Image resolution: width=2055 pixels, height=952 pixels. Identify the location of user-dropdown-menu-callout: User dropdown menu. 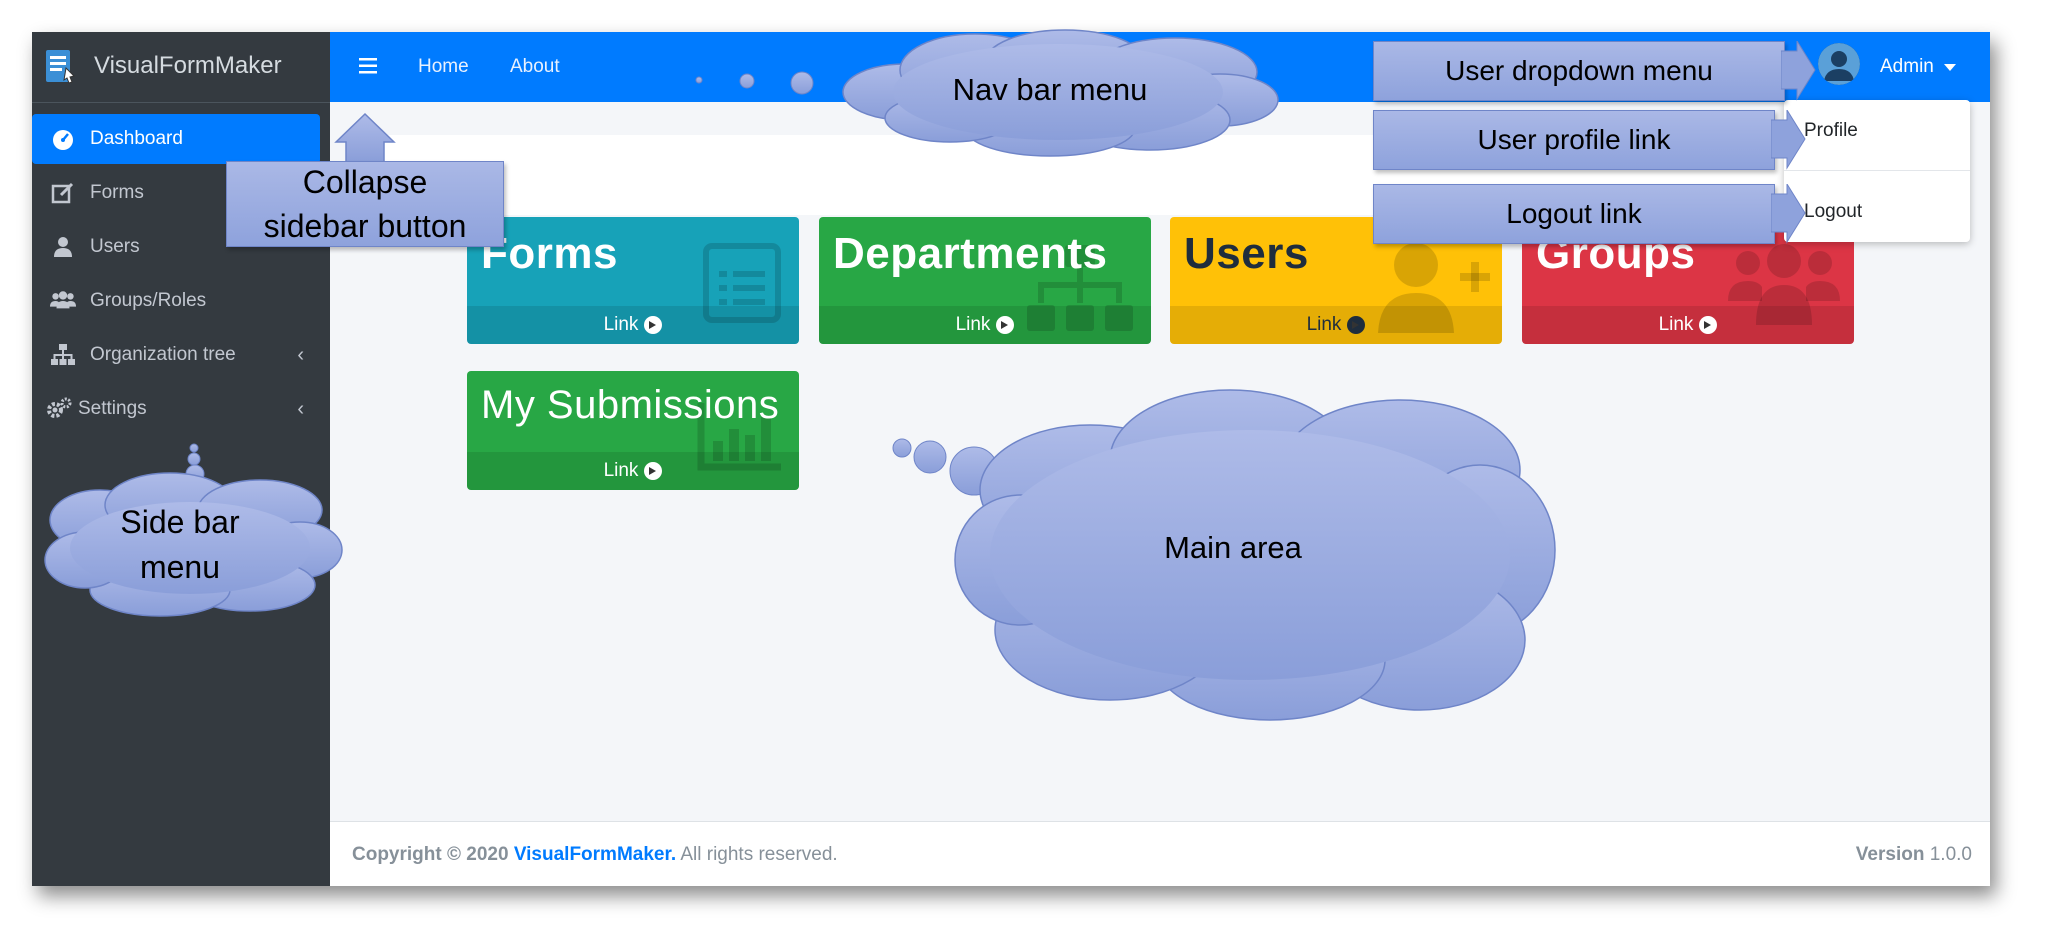
(1579, 71).